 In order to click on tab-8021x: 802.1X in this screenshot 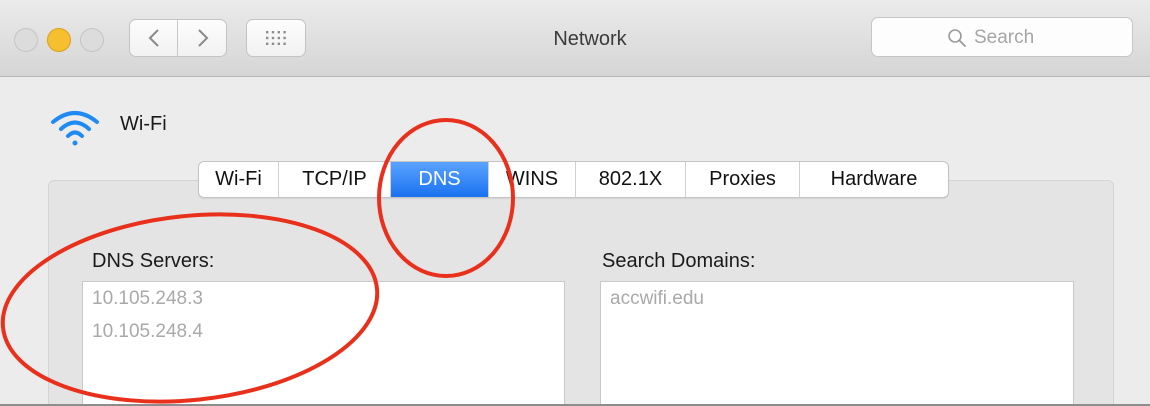, I will do `click(631, 179)`.